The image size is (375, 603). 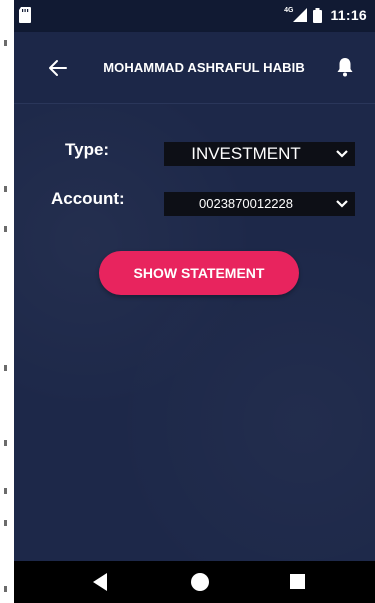 I want to click on account-select-value: 0023870012228, so click(x=246, y=203).